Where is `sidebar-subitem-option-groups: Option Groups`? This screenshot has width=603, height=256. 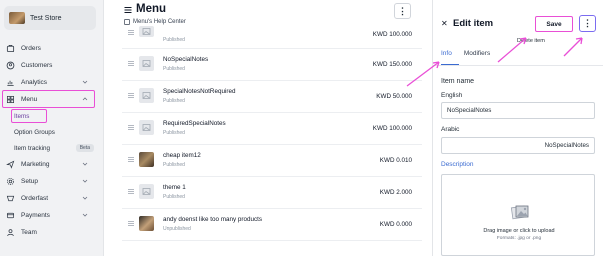
sidebar-subitem-option-groups: Option Groups is located at coordinates (52, 132).